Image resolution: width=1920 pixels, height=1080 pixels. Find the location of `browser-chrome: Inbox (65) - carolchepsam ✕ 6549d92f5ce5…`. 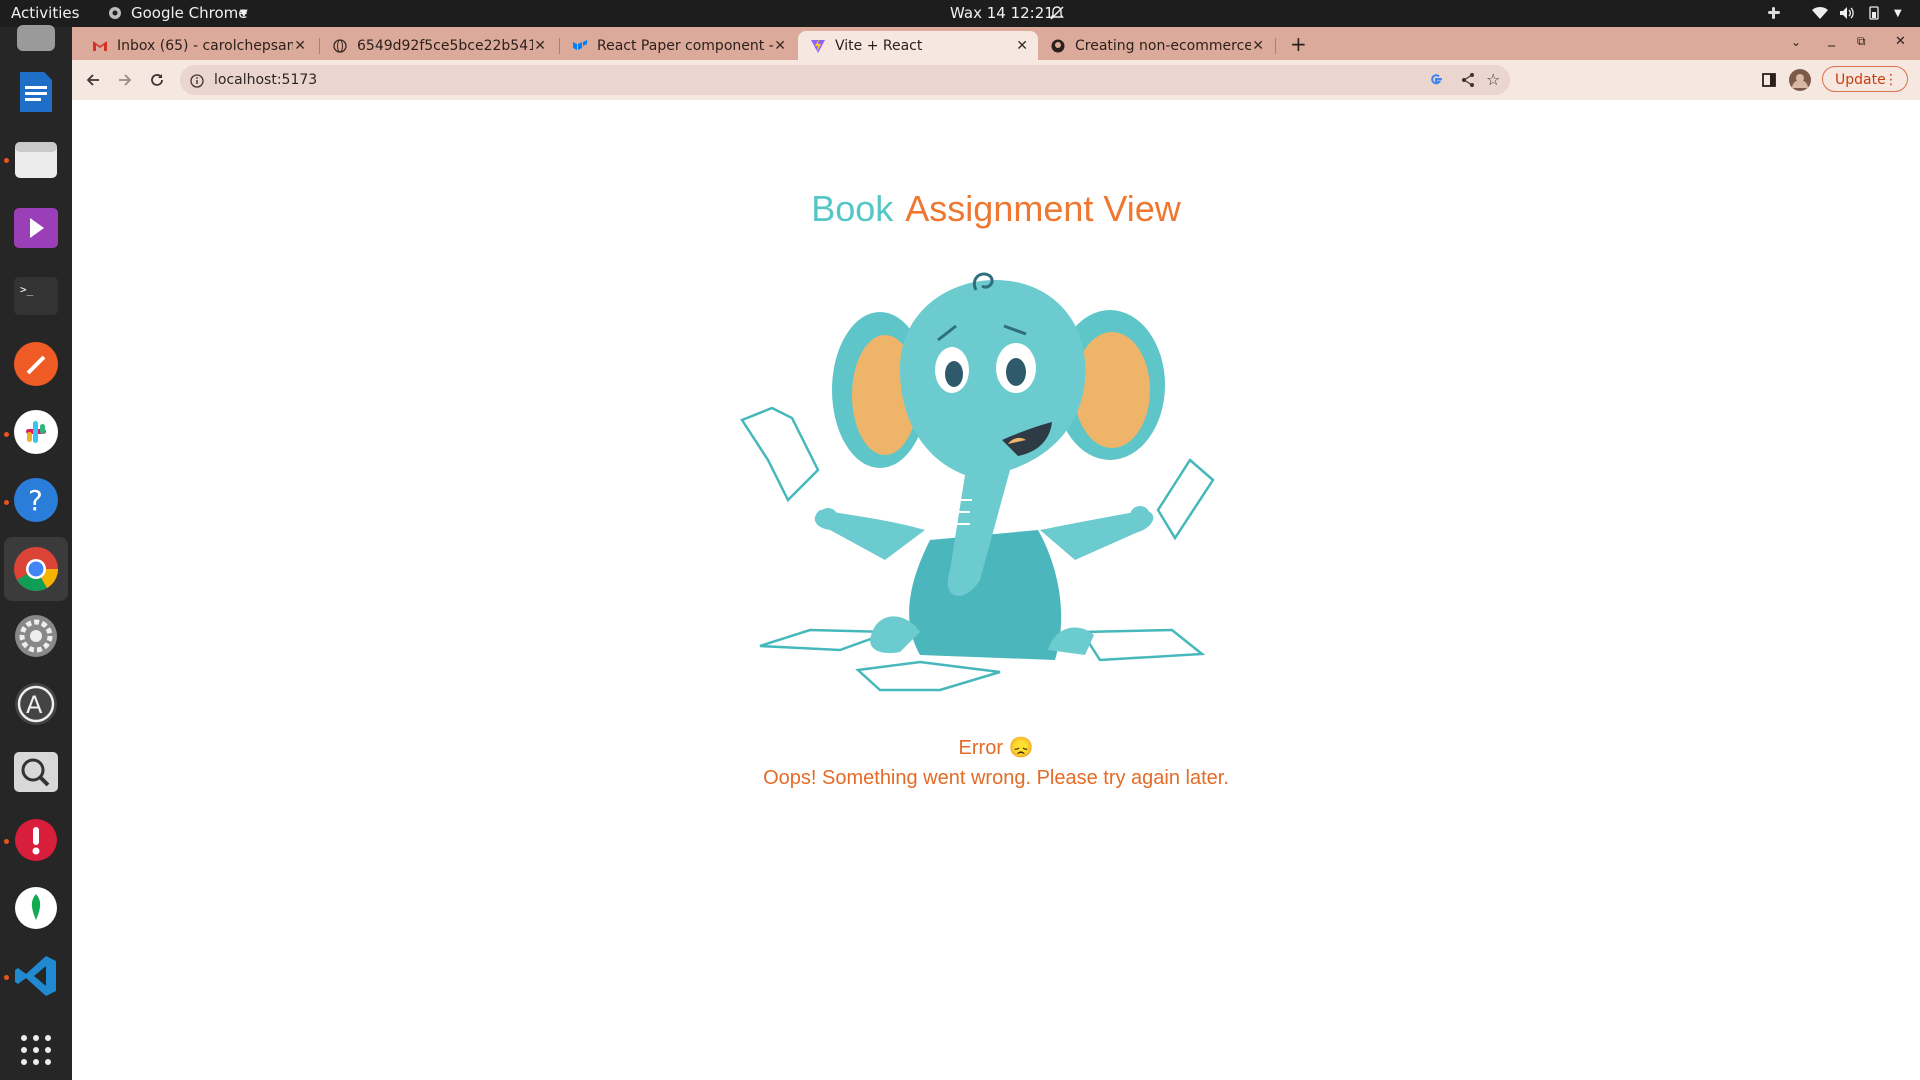

browser-chrome: Inbox (65) - carolchepsam ✕ 6549d92f5ce5… is located at coordinates (996, 64).